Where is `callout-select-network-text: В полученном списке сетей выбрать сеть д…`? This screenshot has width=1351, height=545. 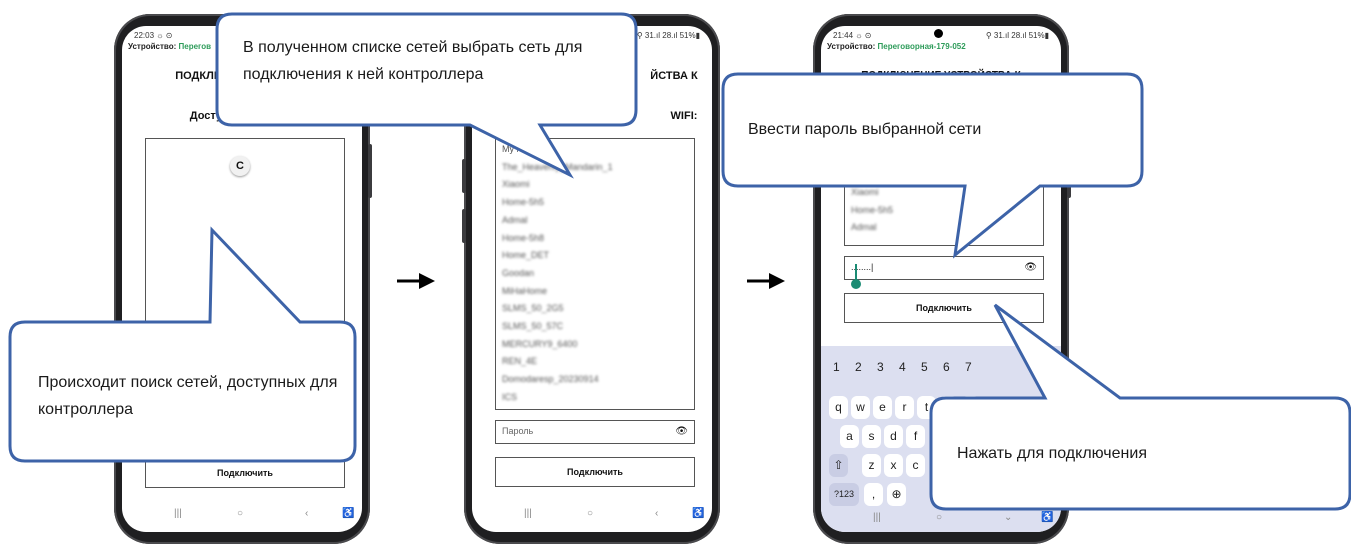 callout-select-network-text: В полученном списке сетей выбрать сеть д… is located at coordinates (413, 61).